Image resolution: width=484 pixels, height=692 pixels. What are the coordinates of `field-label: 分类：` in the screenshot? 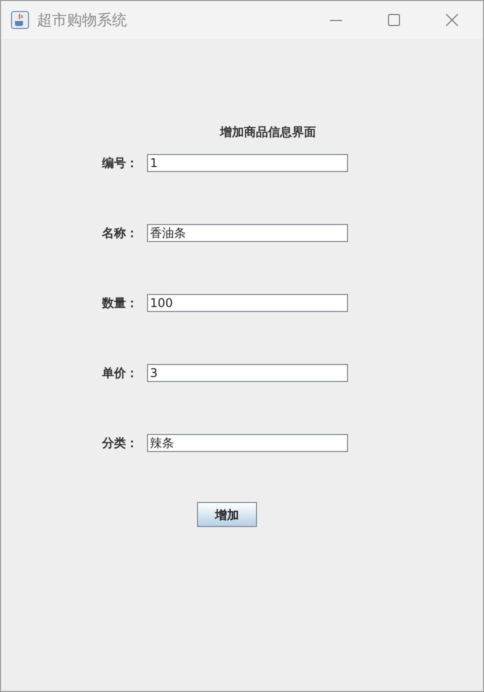 It's located at (120, 443).